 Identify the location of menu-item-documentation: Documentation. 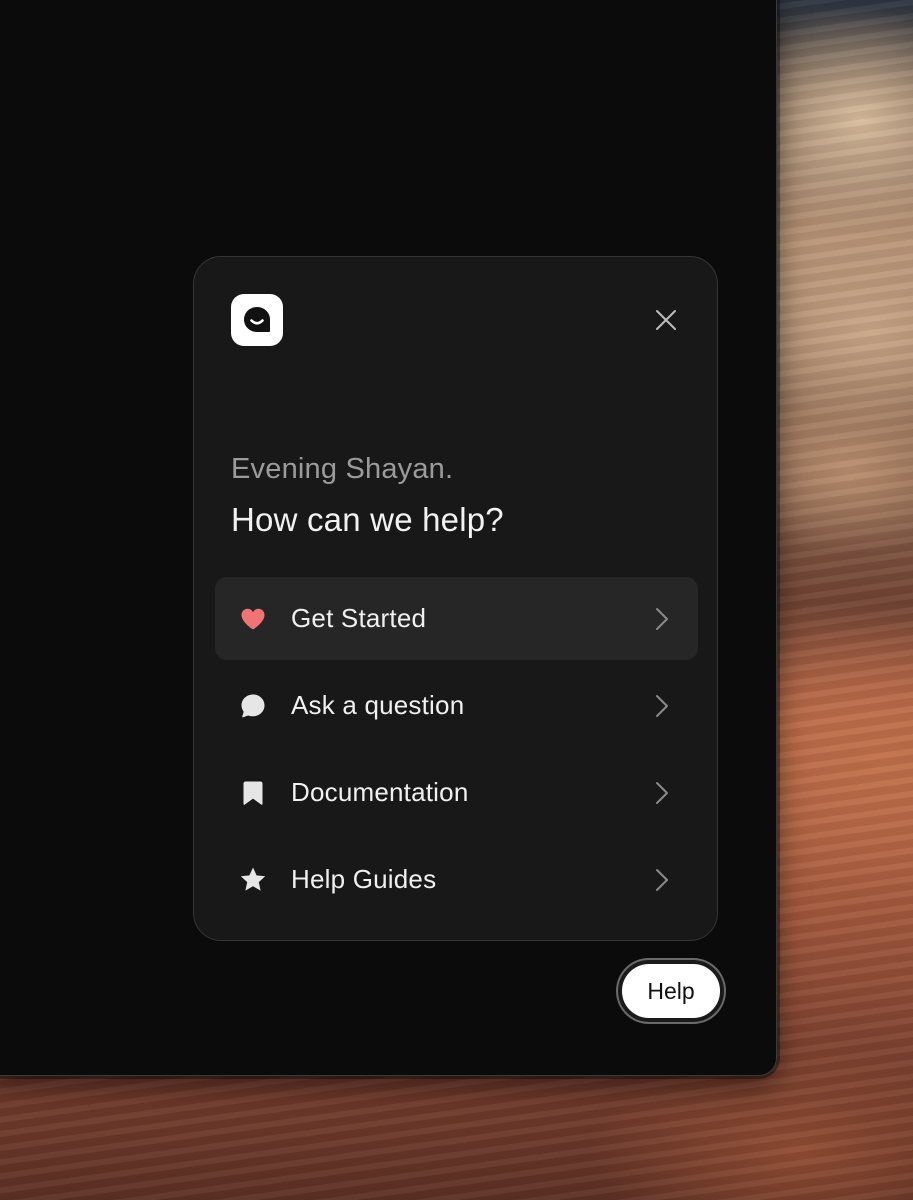
(456, 792).